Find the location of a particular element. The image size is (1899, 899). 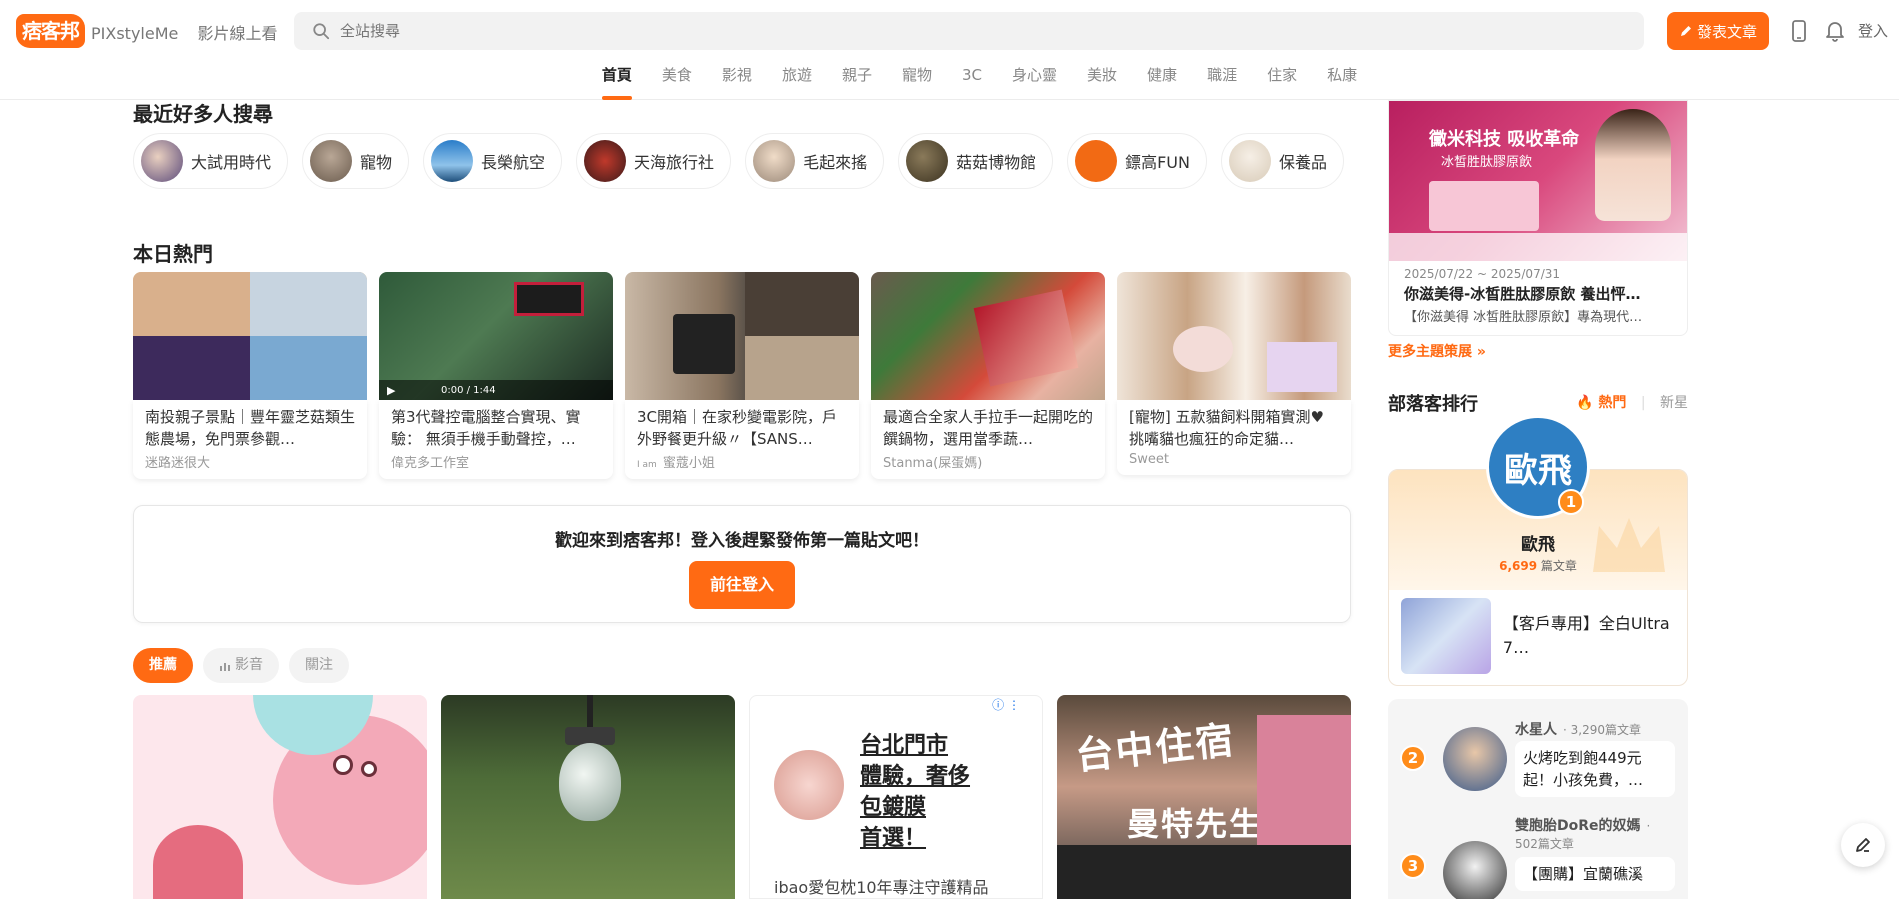

post-article-button: 發表文章 is located at coordinates (1718, 31).